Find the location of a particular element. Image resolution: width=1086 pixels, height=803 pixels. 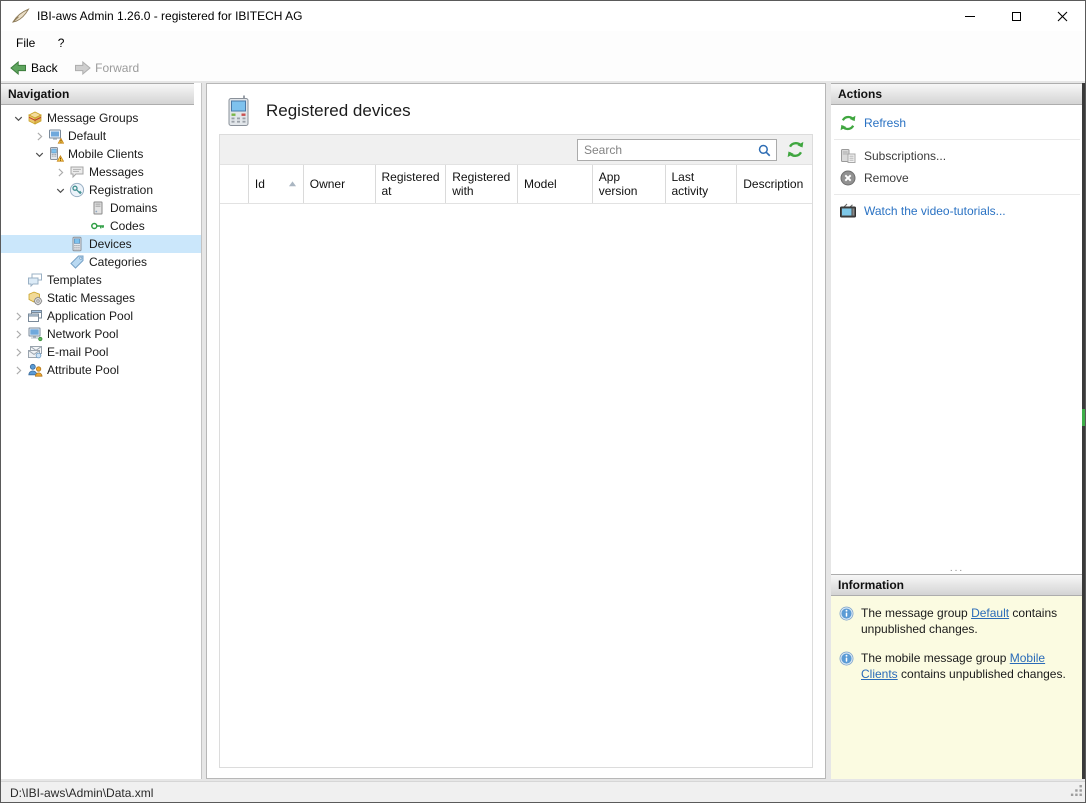

column-header-model: Model is located at coordinates (555, 184).